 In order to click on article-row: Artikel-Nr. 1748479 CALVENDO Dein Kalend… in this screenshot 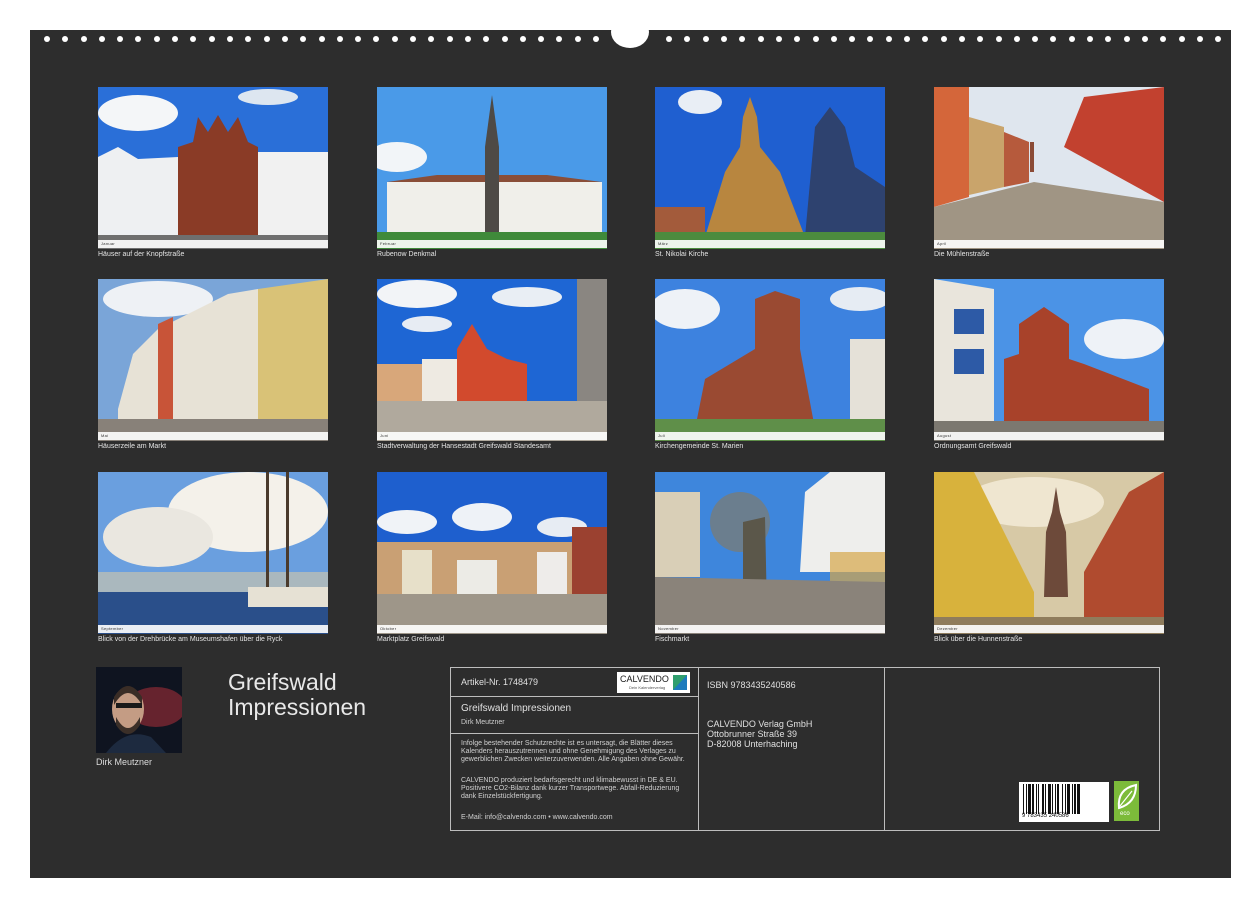, I will do `click(574, 682)`.